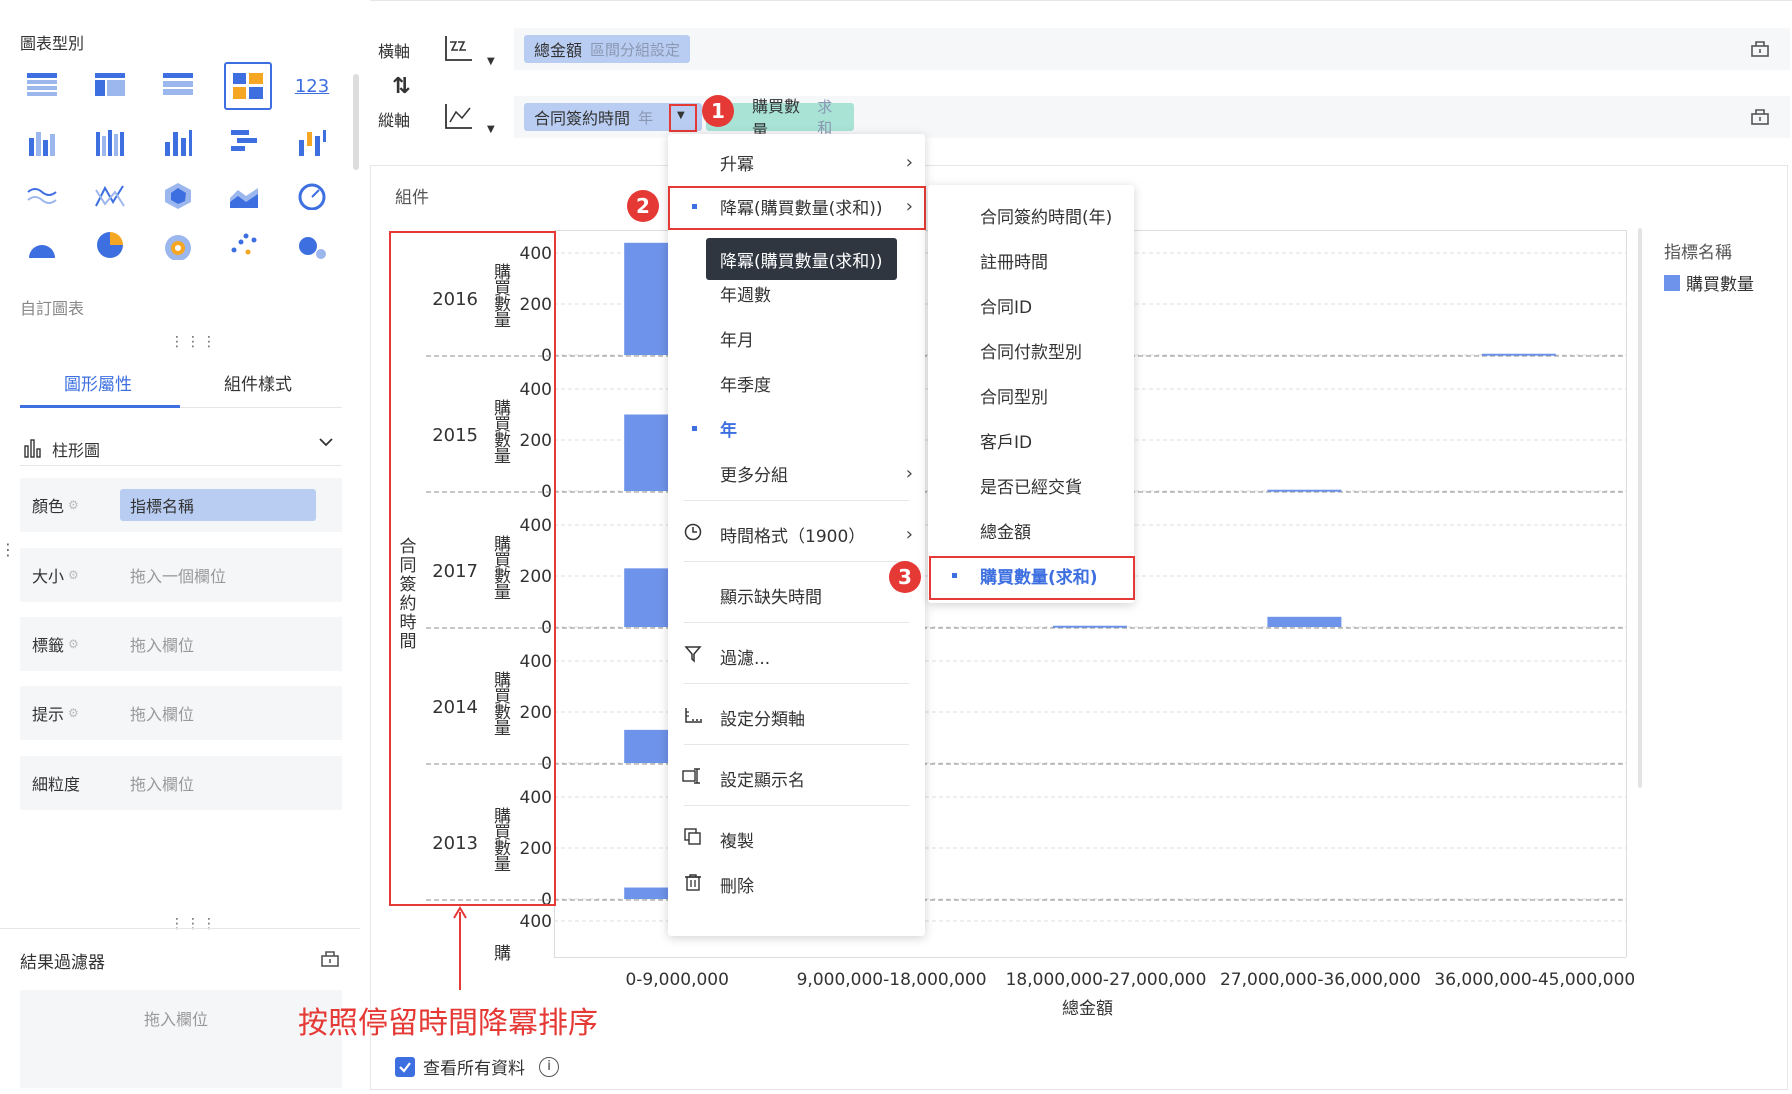 Image resolution: width=1792 pixels, height=1094 pixels. I want to click on legend-scrollbar, so click(1640, 508).